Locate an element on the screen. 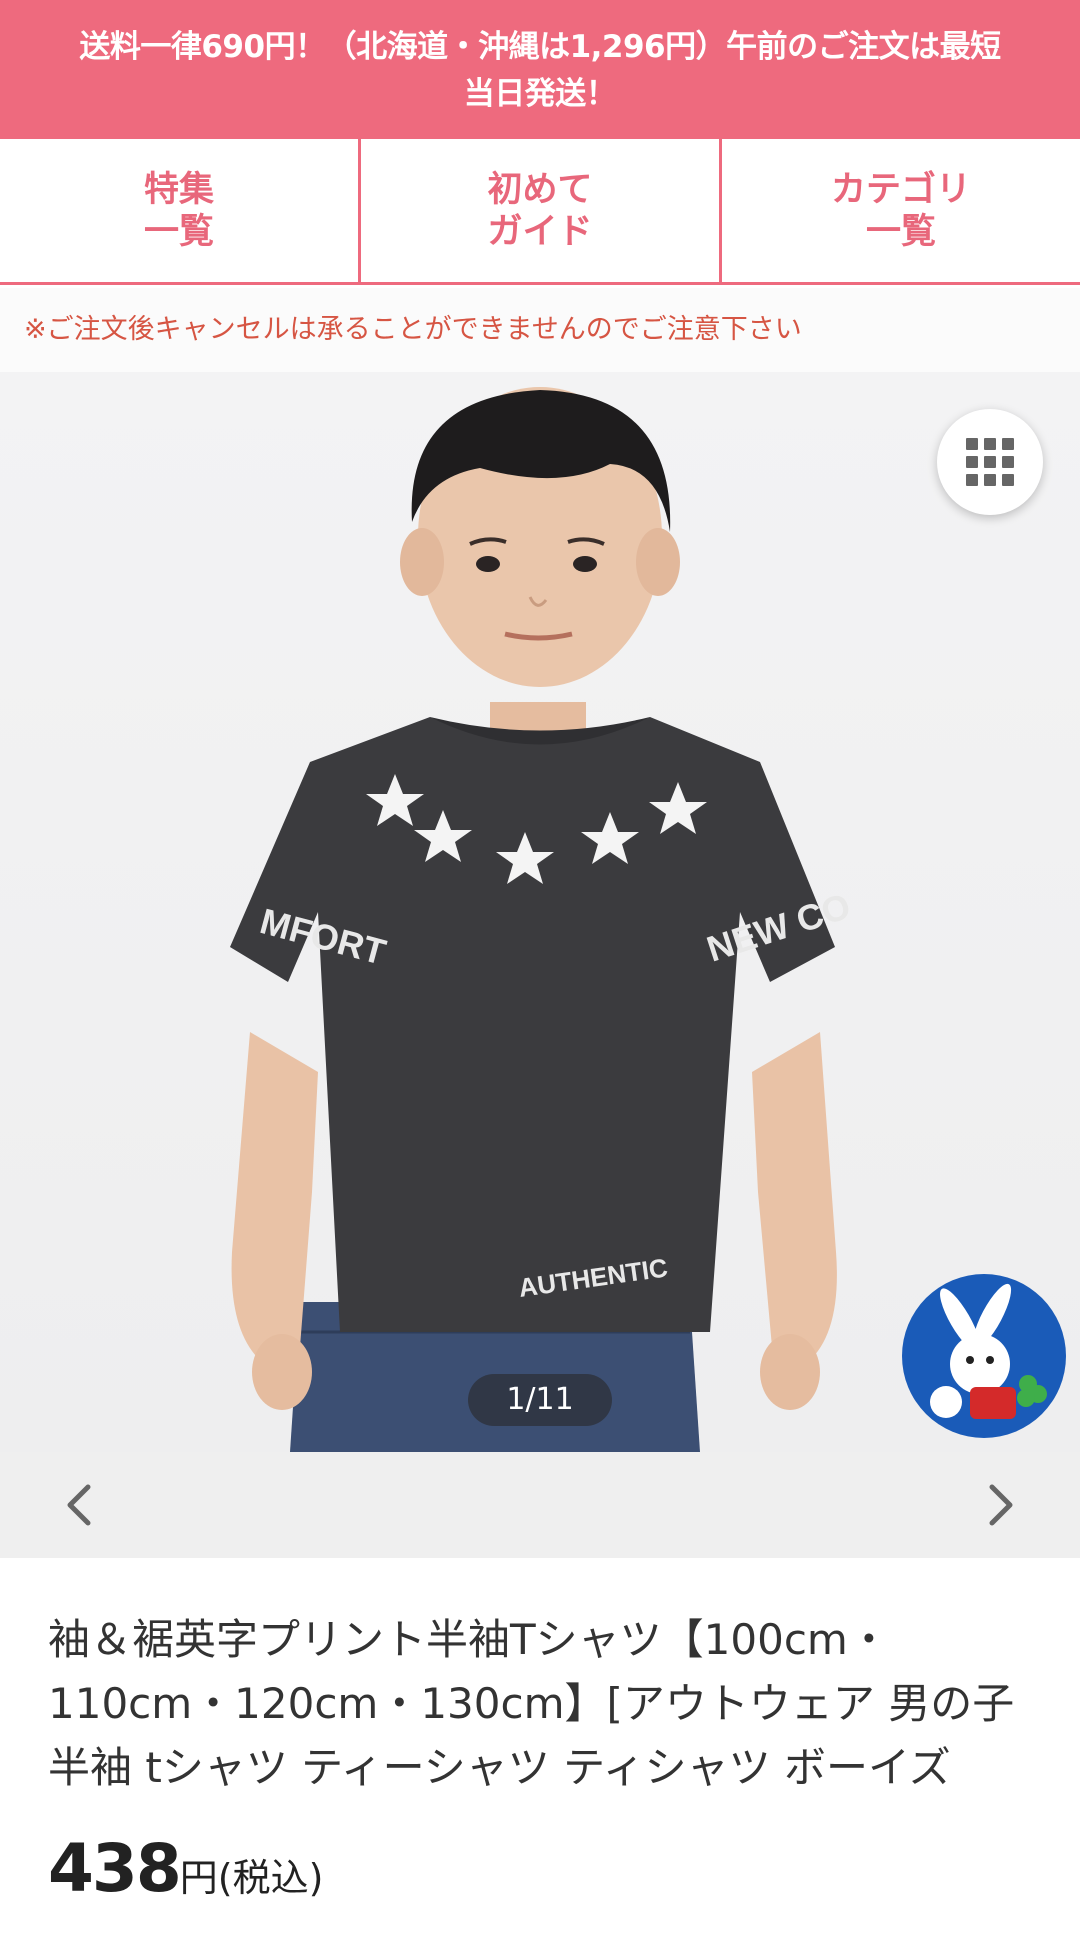 Image resolution: width=1080 pixels, height=1950 pixels. nav-item-label: ガイド is located at coordinates (540, 231).